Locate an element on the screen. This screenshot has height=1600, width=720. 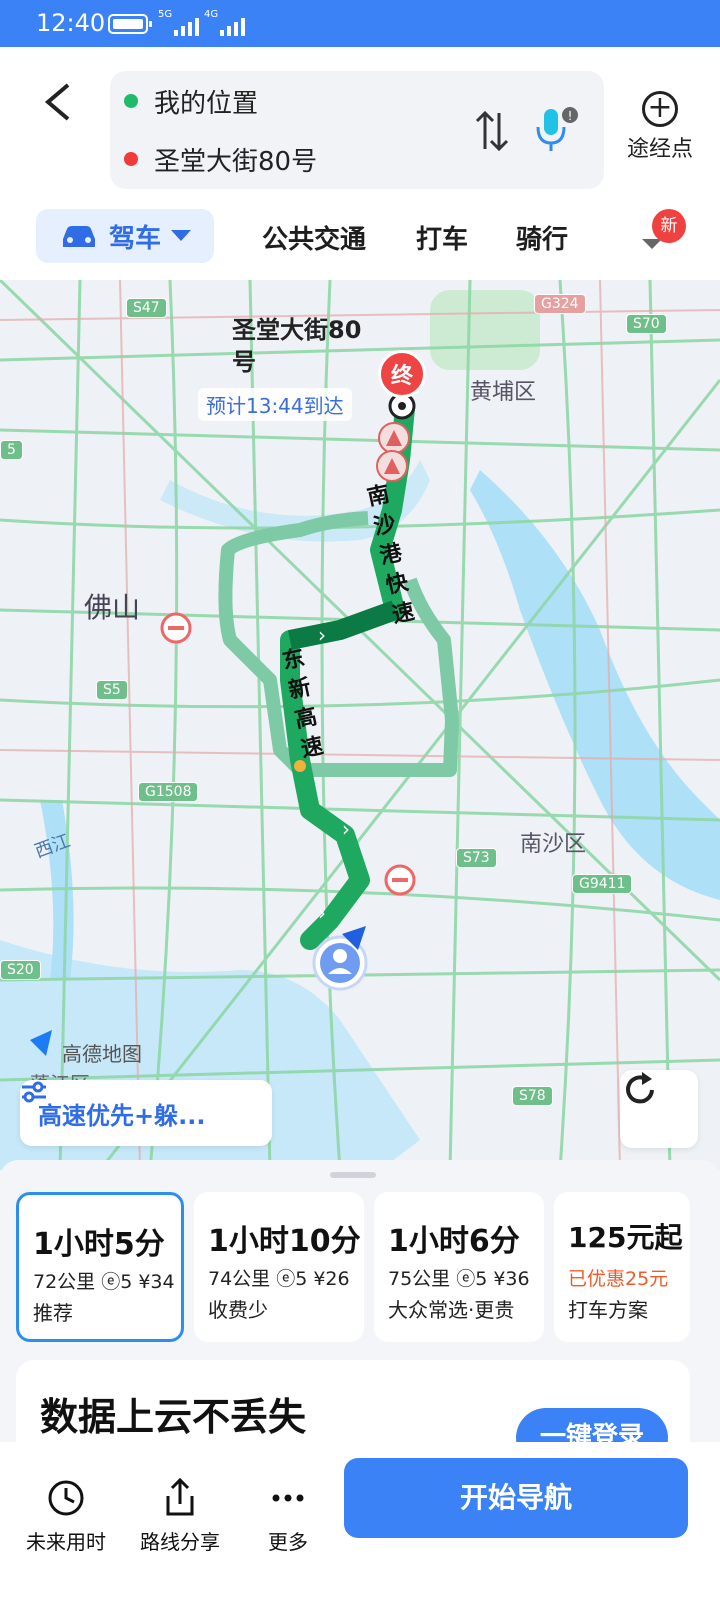
destination-dot-icon is located at coordinates (131, 159).